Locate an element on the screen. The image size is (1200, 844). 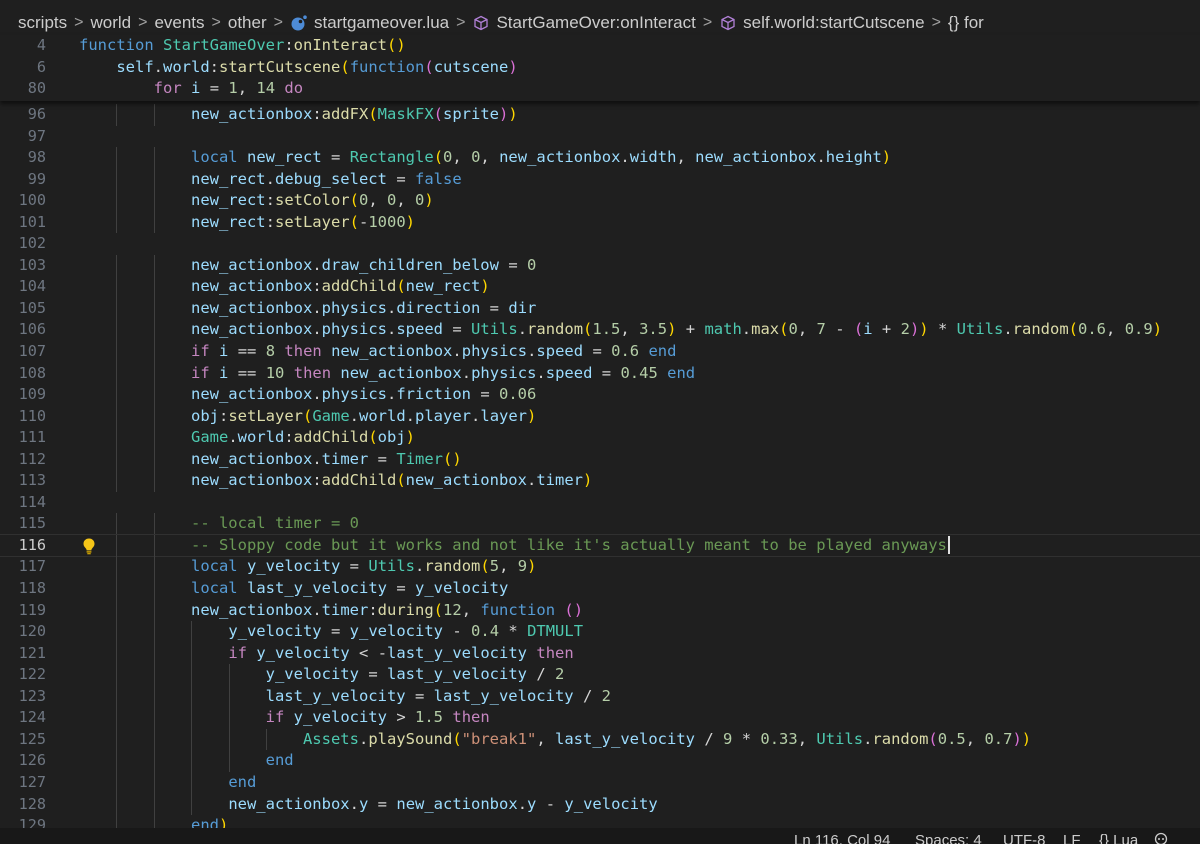
indentation-status: Spaces: 4 is located at coordinates (948, 838).